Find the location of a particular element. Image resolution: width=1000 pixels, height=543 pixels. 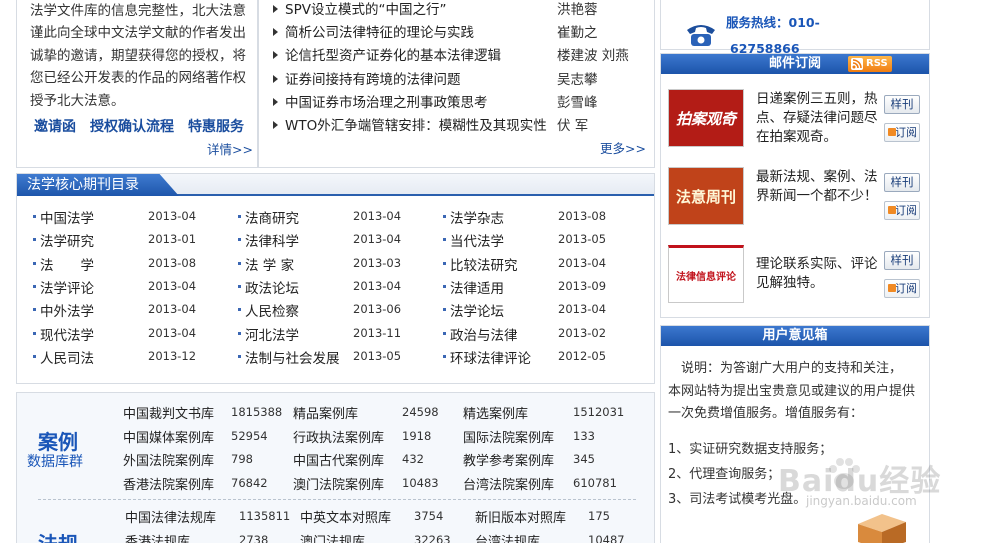

case-db-count: 133 is located at coordinates (584, 435).